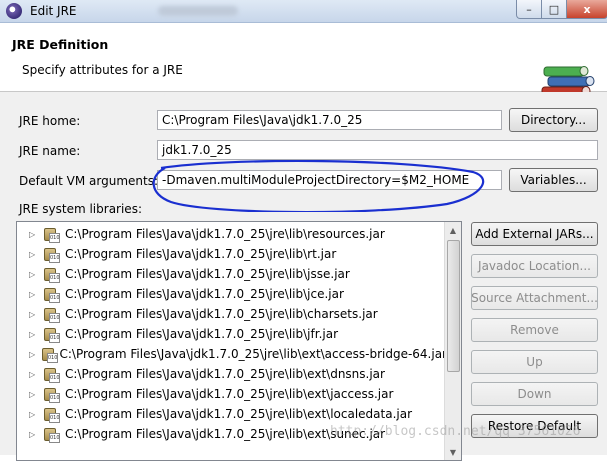 The height and width of the screenshot is (461, 607). I want to click on vm-arguments-label: Default VM arguments:, so click(89, 181).